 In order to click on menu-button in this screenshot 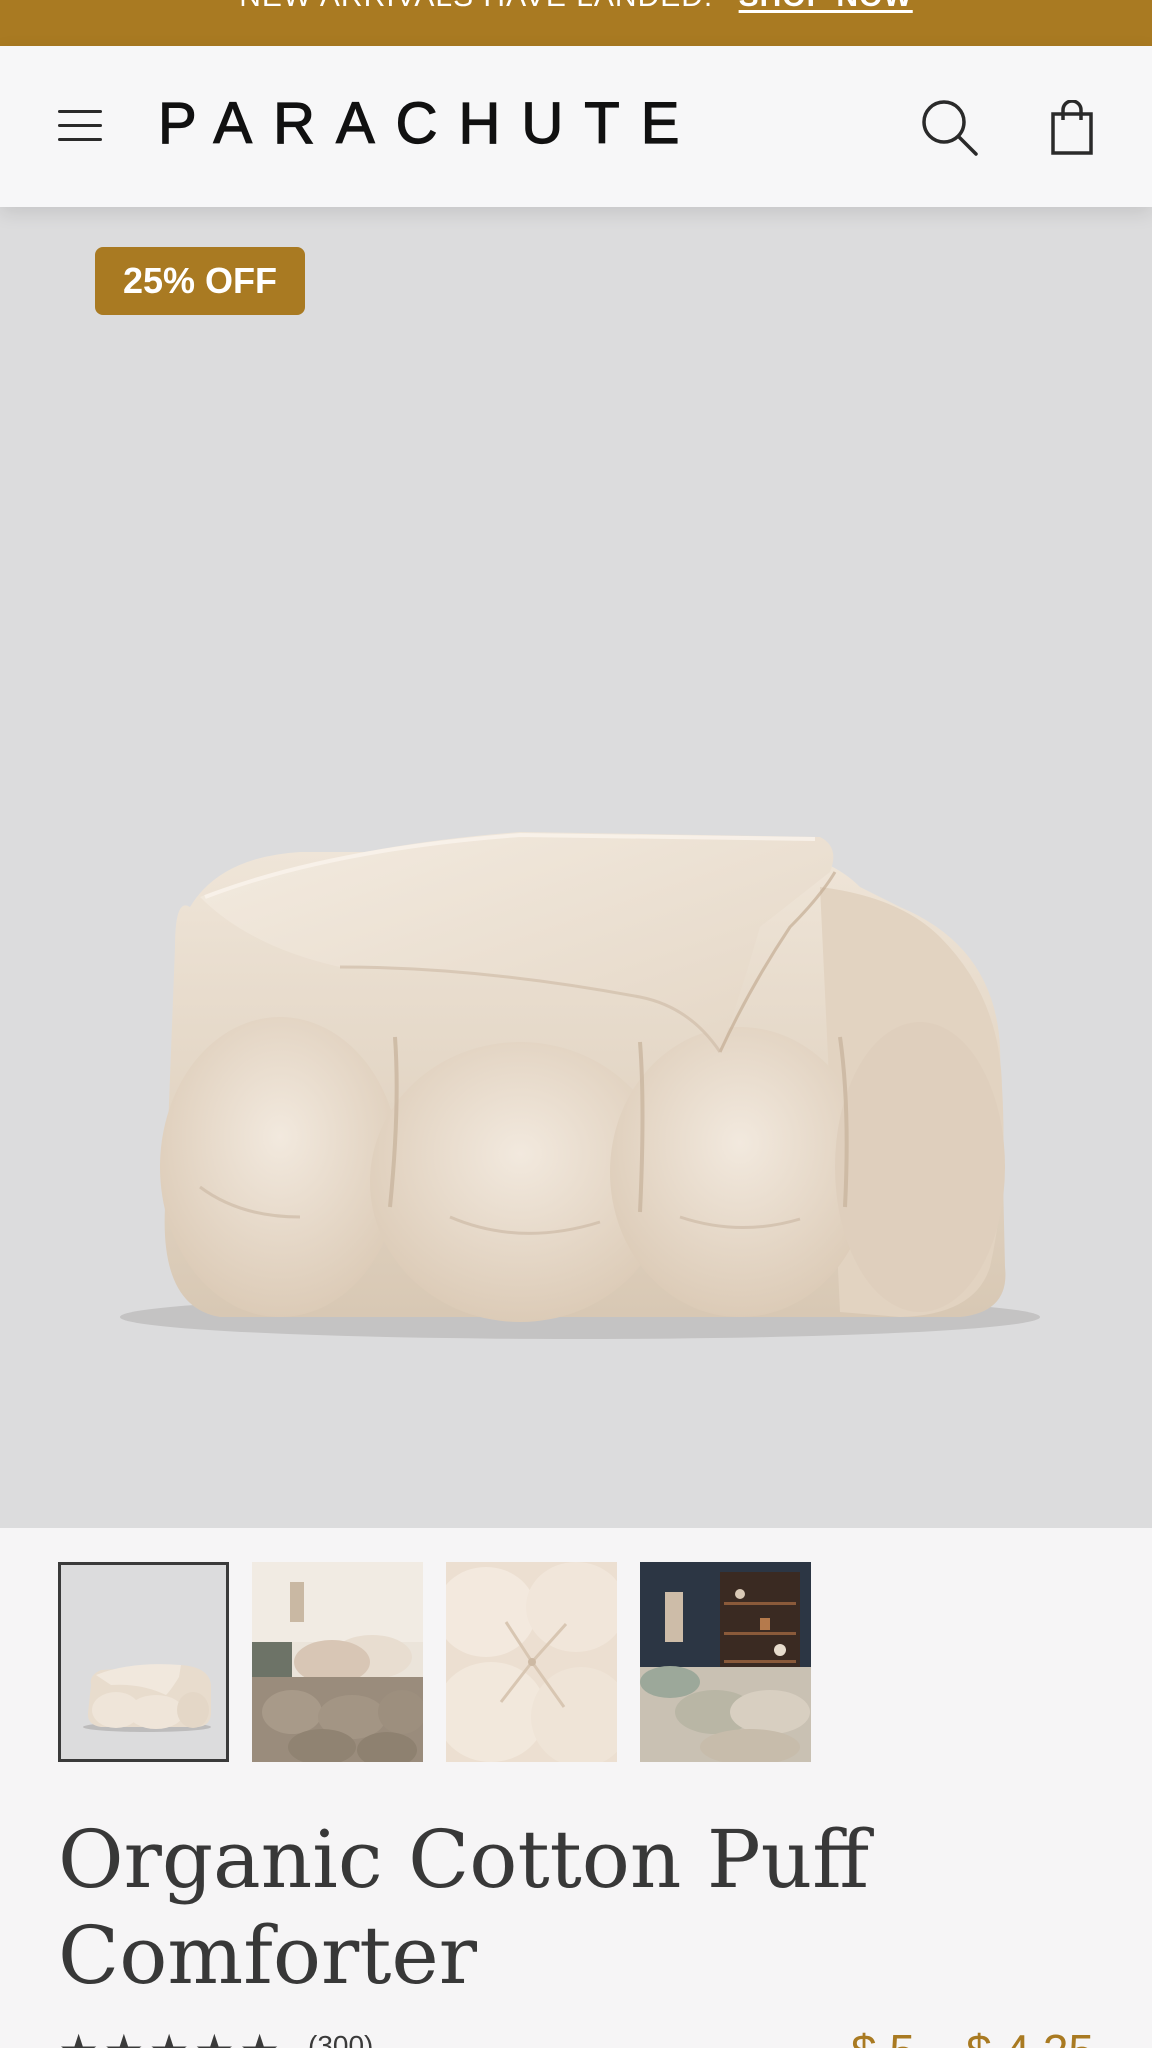, I will do `click(80, 126)`.